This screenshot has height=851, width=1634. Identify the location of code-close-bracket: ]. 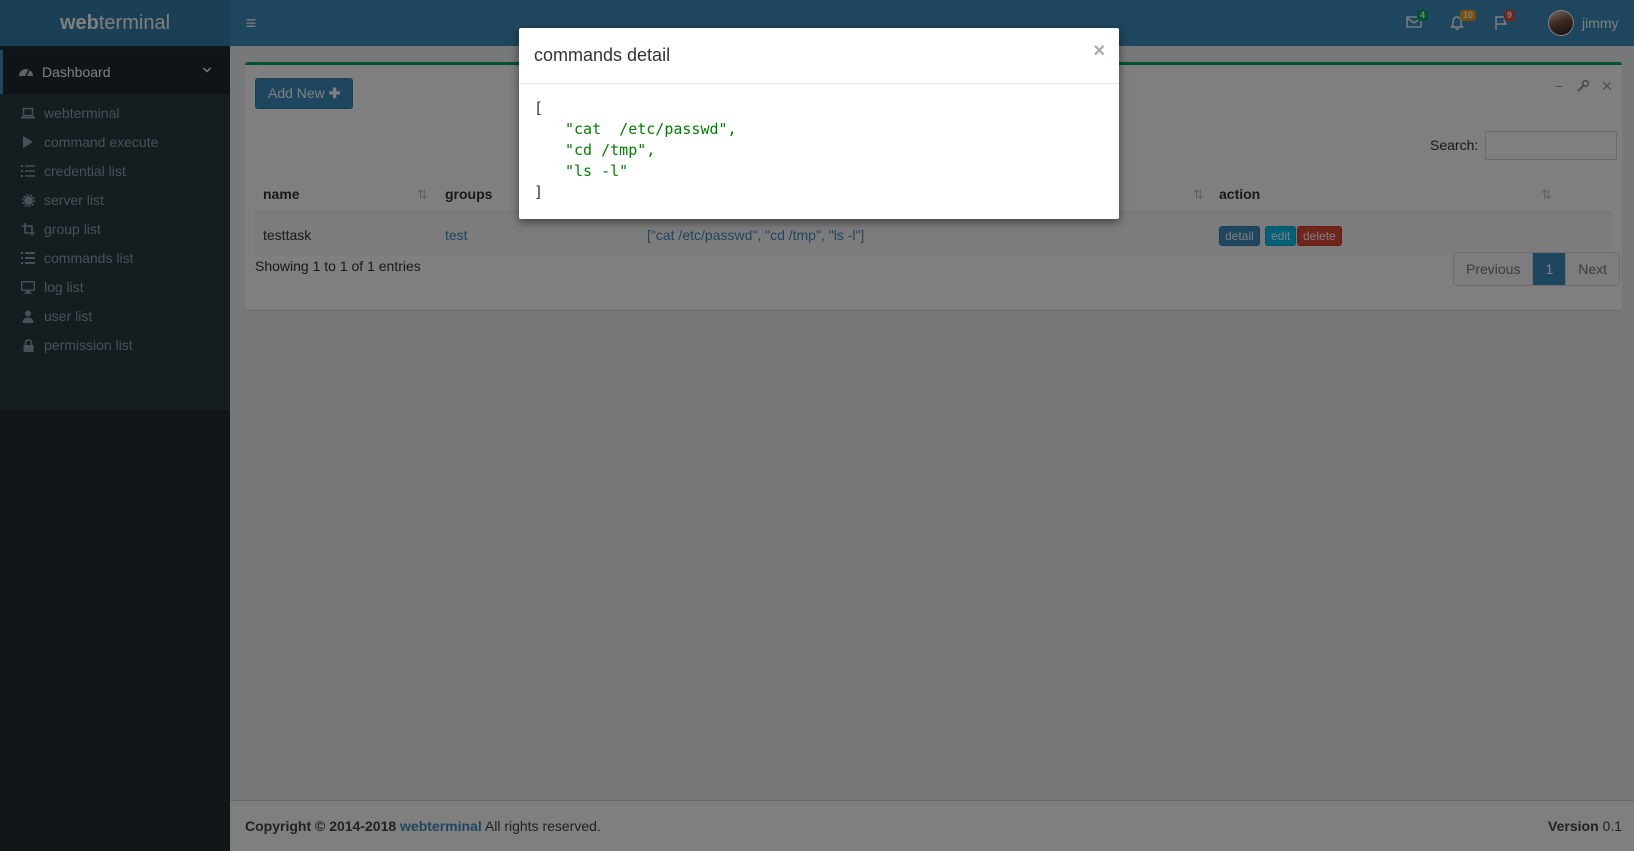
(539, 192).